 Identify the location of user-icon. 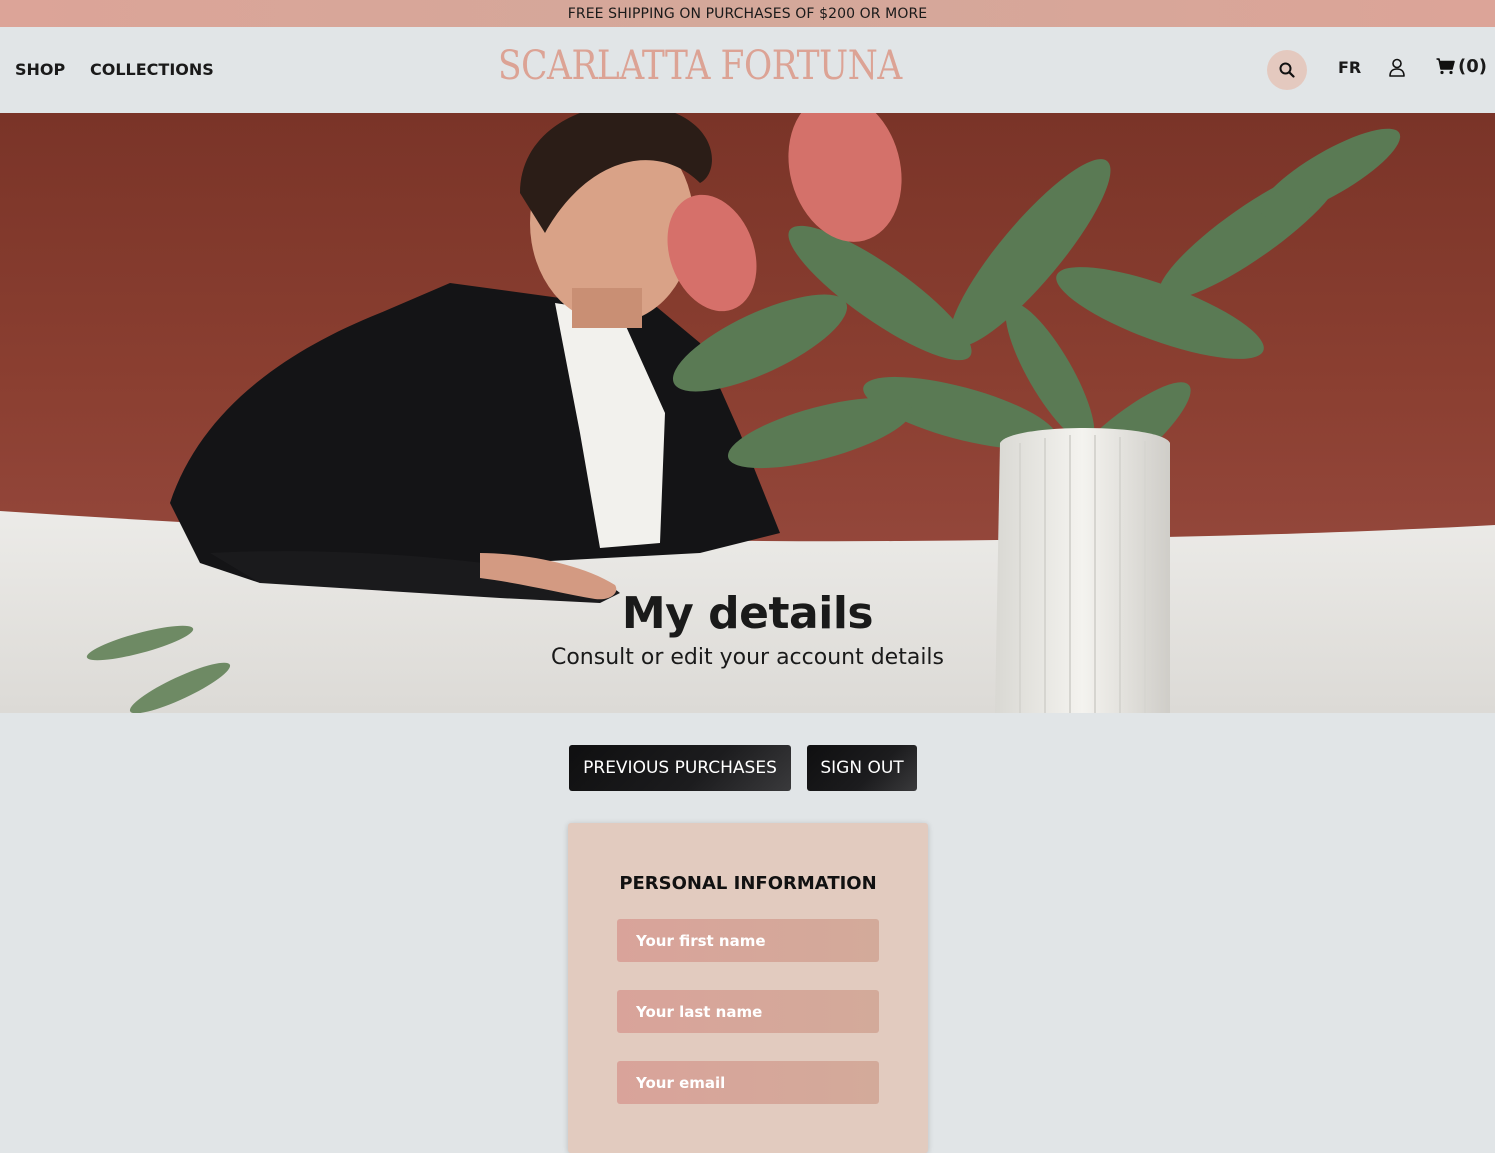
(1397, 67).